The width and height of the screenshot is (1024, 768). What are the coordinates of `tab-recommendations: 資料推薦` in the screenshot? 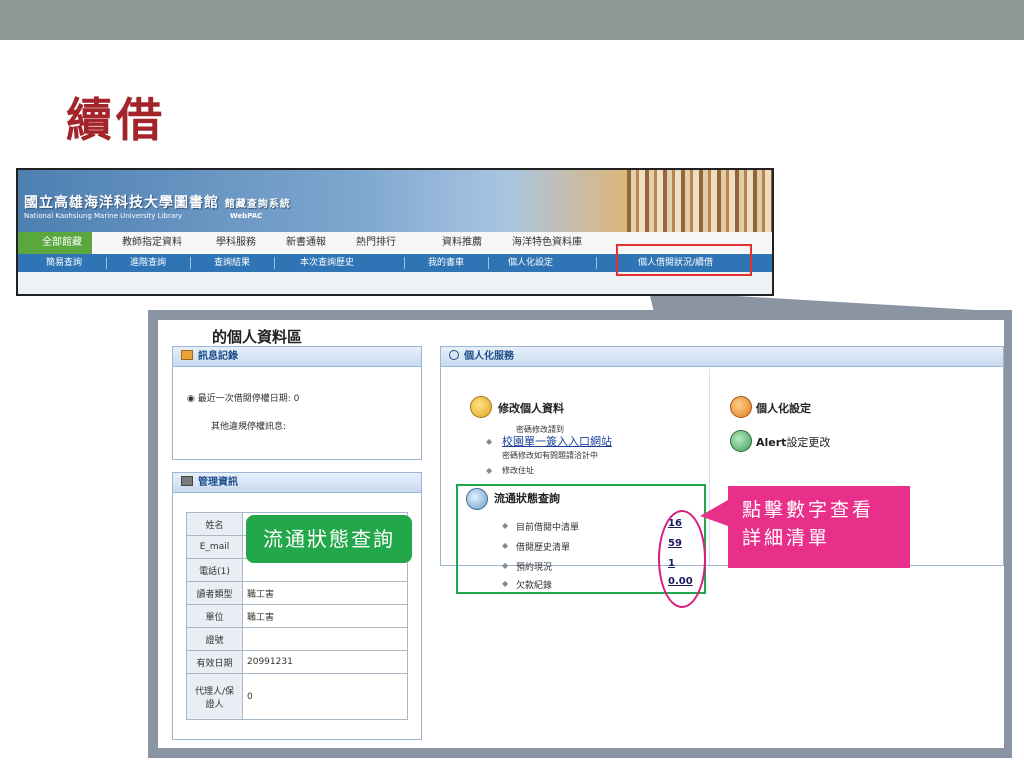 It's located at (462, 243).